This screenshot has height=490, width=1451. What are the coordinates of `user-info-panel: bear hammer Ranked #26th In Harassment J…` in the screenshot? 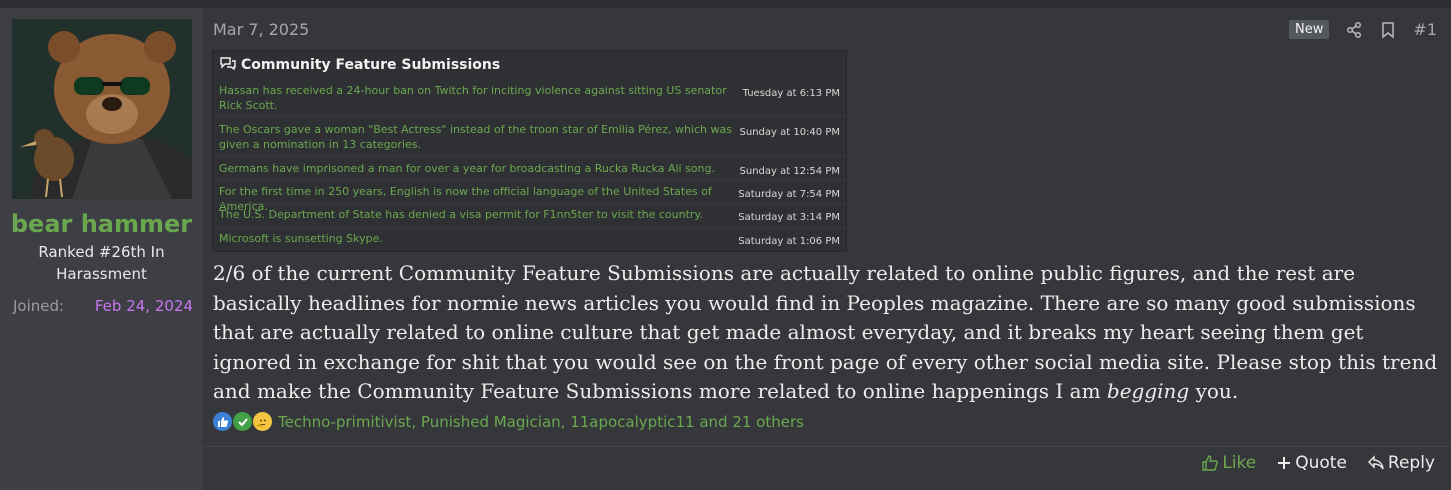 It's located at (101, 249).